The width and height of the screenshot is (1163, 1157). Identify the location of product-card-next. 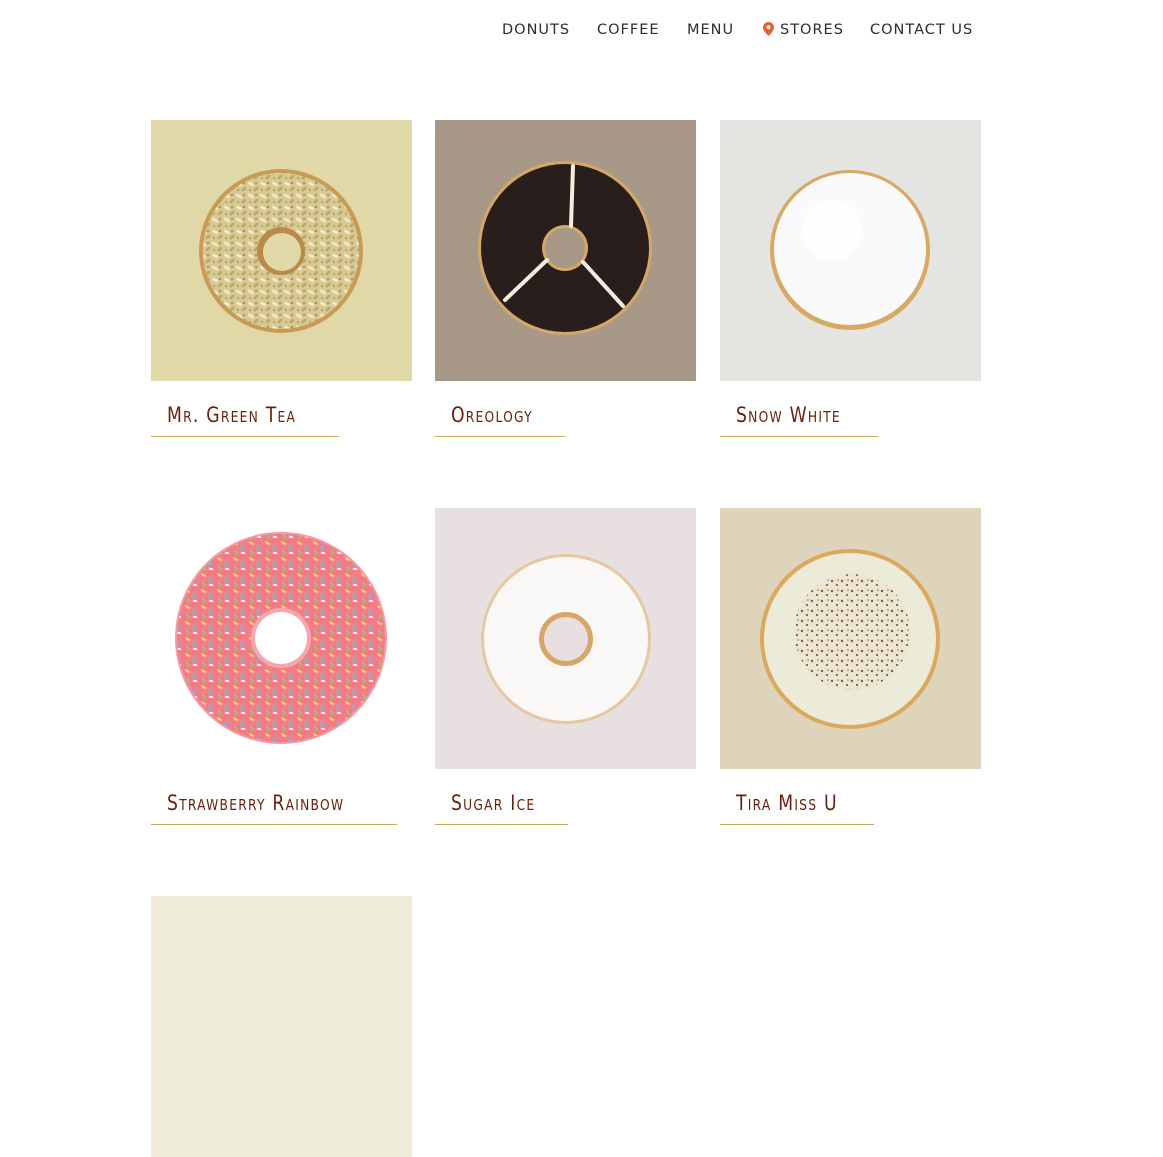
(281, 1026).